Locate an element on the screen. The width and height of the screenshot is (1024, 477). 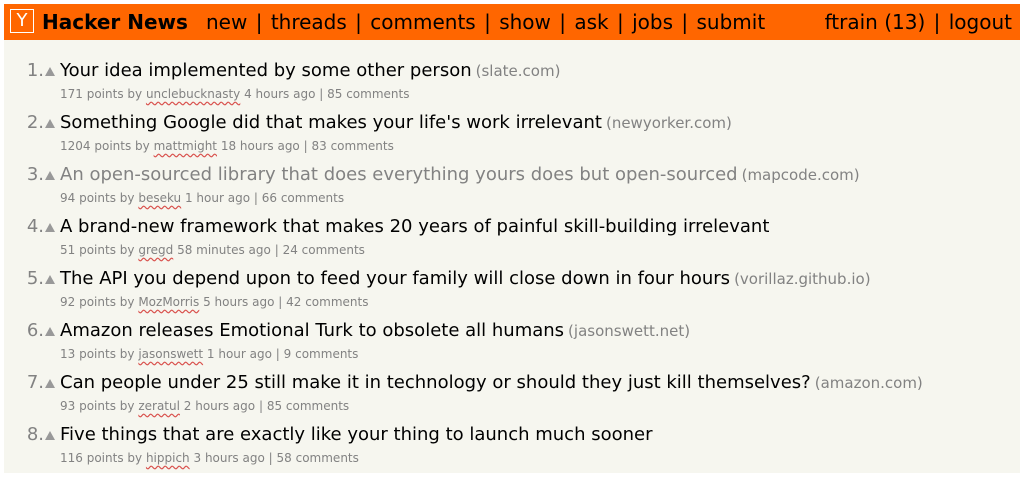
story-rank: 4. is located at coordinates (35, 226).